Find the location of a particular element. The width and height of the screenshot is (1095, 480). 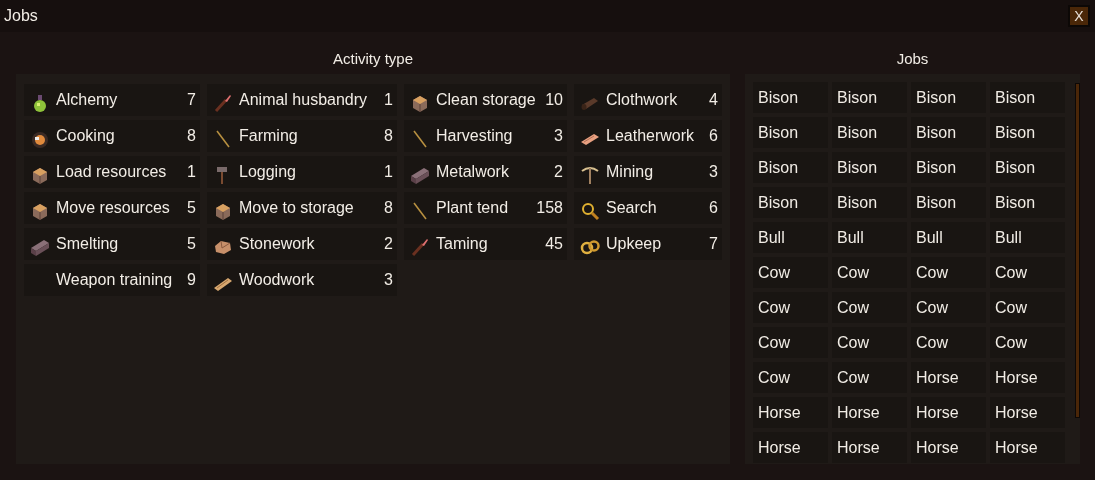

activity-item: Woodwork 3 is located at coordinates (302, 280).